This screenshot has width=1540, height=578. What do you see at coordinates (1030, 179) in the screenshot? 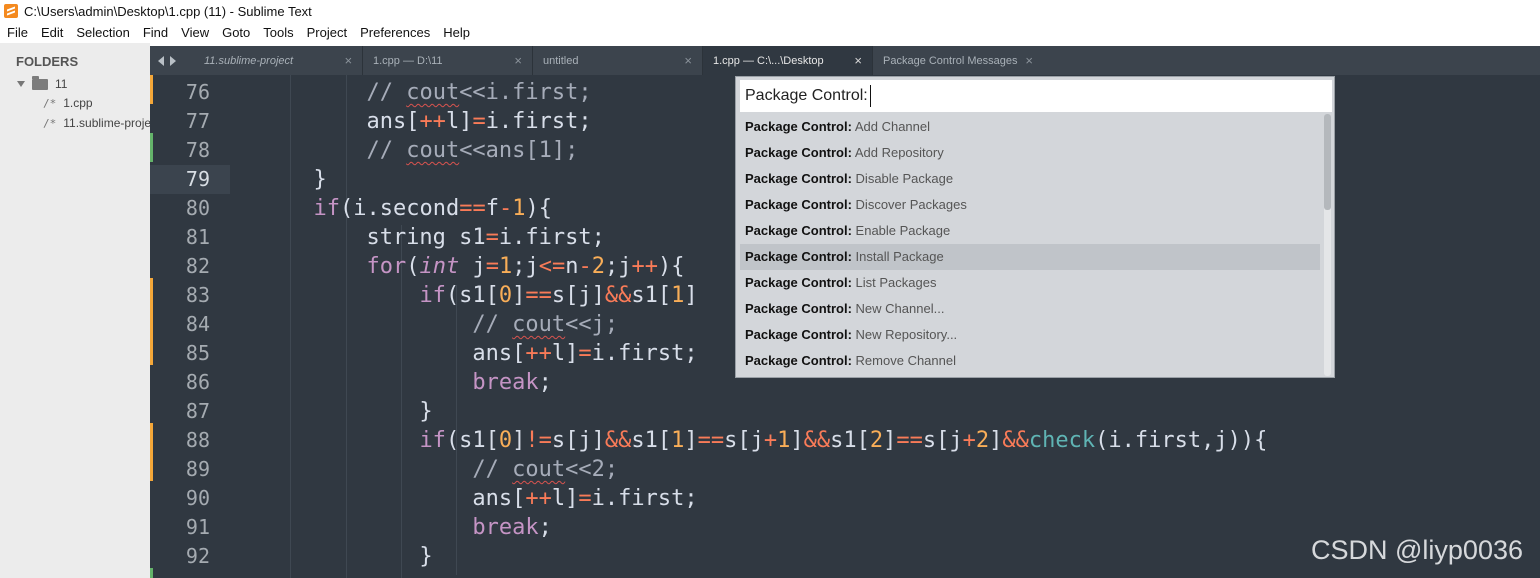
I see `palette-item-disable-package: Package Control: Disable Package` at bounding box center [1030, 179].